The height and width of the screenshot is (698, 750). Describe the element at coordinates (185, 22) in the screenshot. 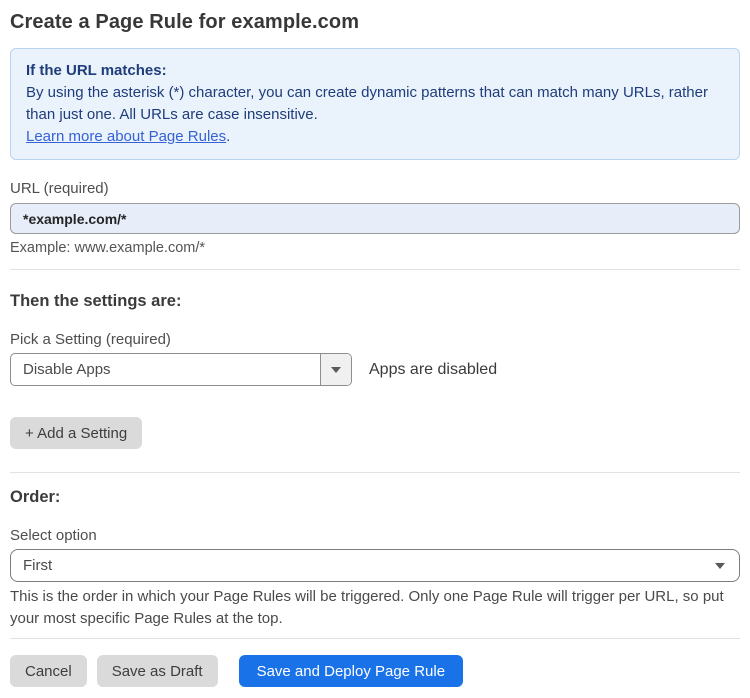

I see `page-title: Create a Page Rule for example.com` at that location.